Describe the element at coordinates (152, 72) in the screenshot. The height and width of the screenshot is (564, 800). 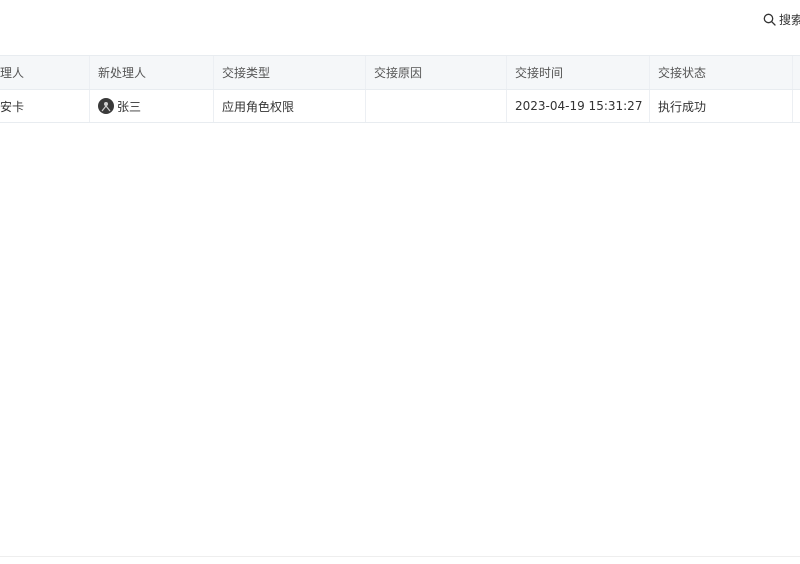
I see `column-header-new-handler: 新处理人` at that location.